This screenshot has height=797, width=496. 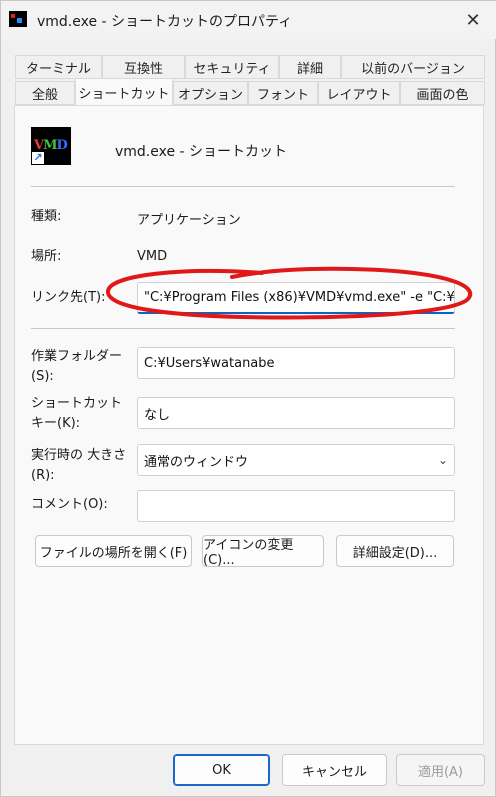 What do you see at coordinates (221, 770) in the screenshot?
I see `ok-button: OK` at bounding box center [221, 770].